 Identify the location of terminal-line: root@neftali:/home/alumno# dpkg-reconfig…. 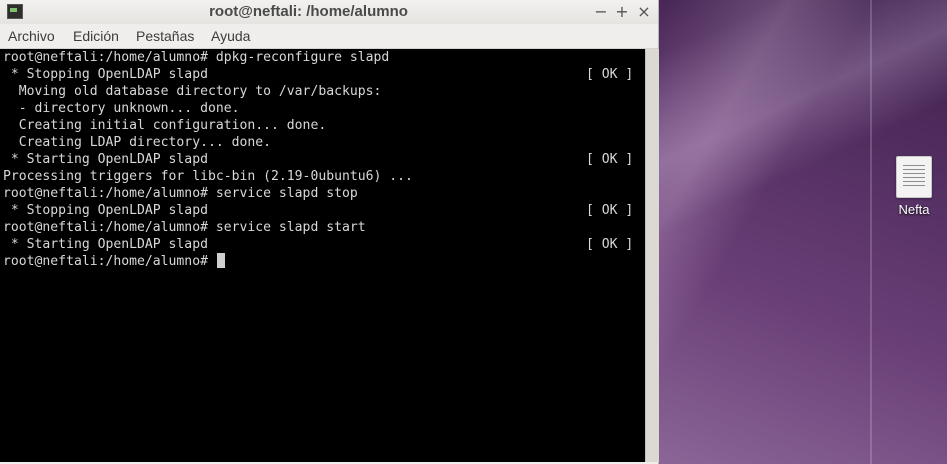
(196, 57).